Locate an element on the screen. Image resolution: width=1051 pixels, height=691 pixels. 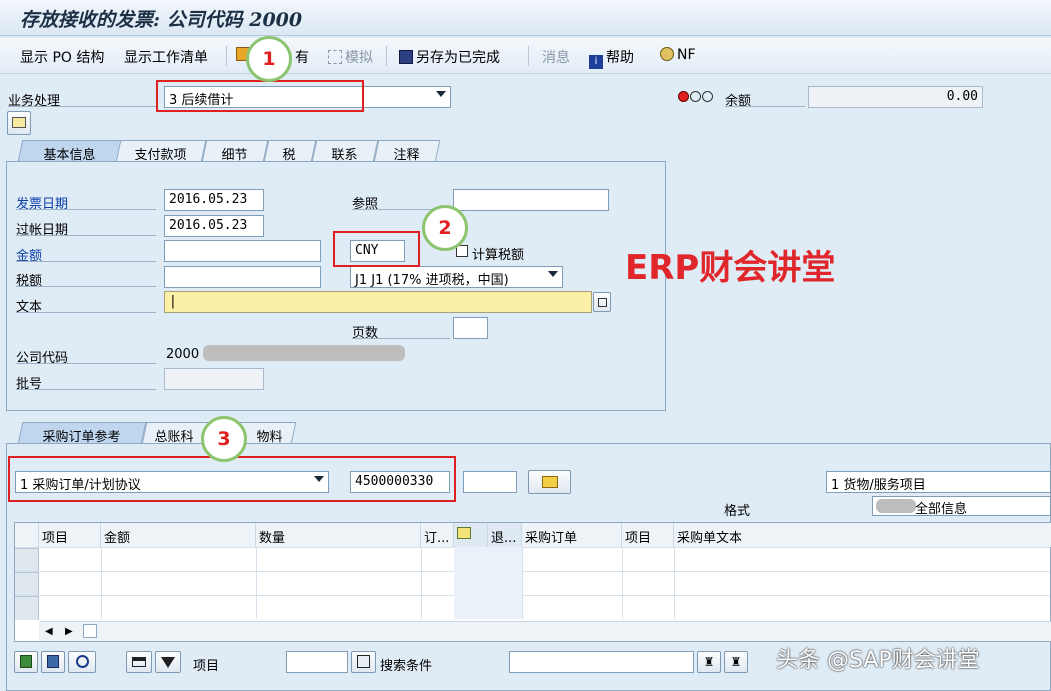
show-worklist-button: 显示工作清单 is located at coordinates (166, 57).